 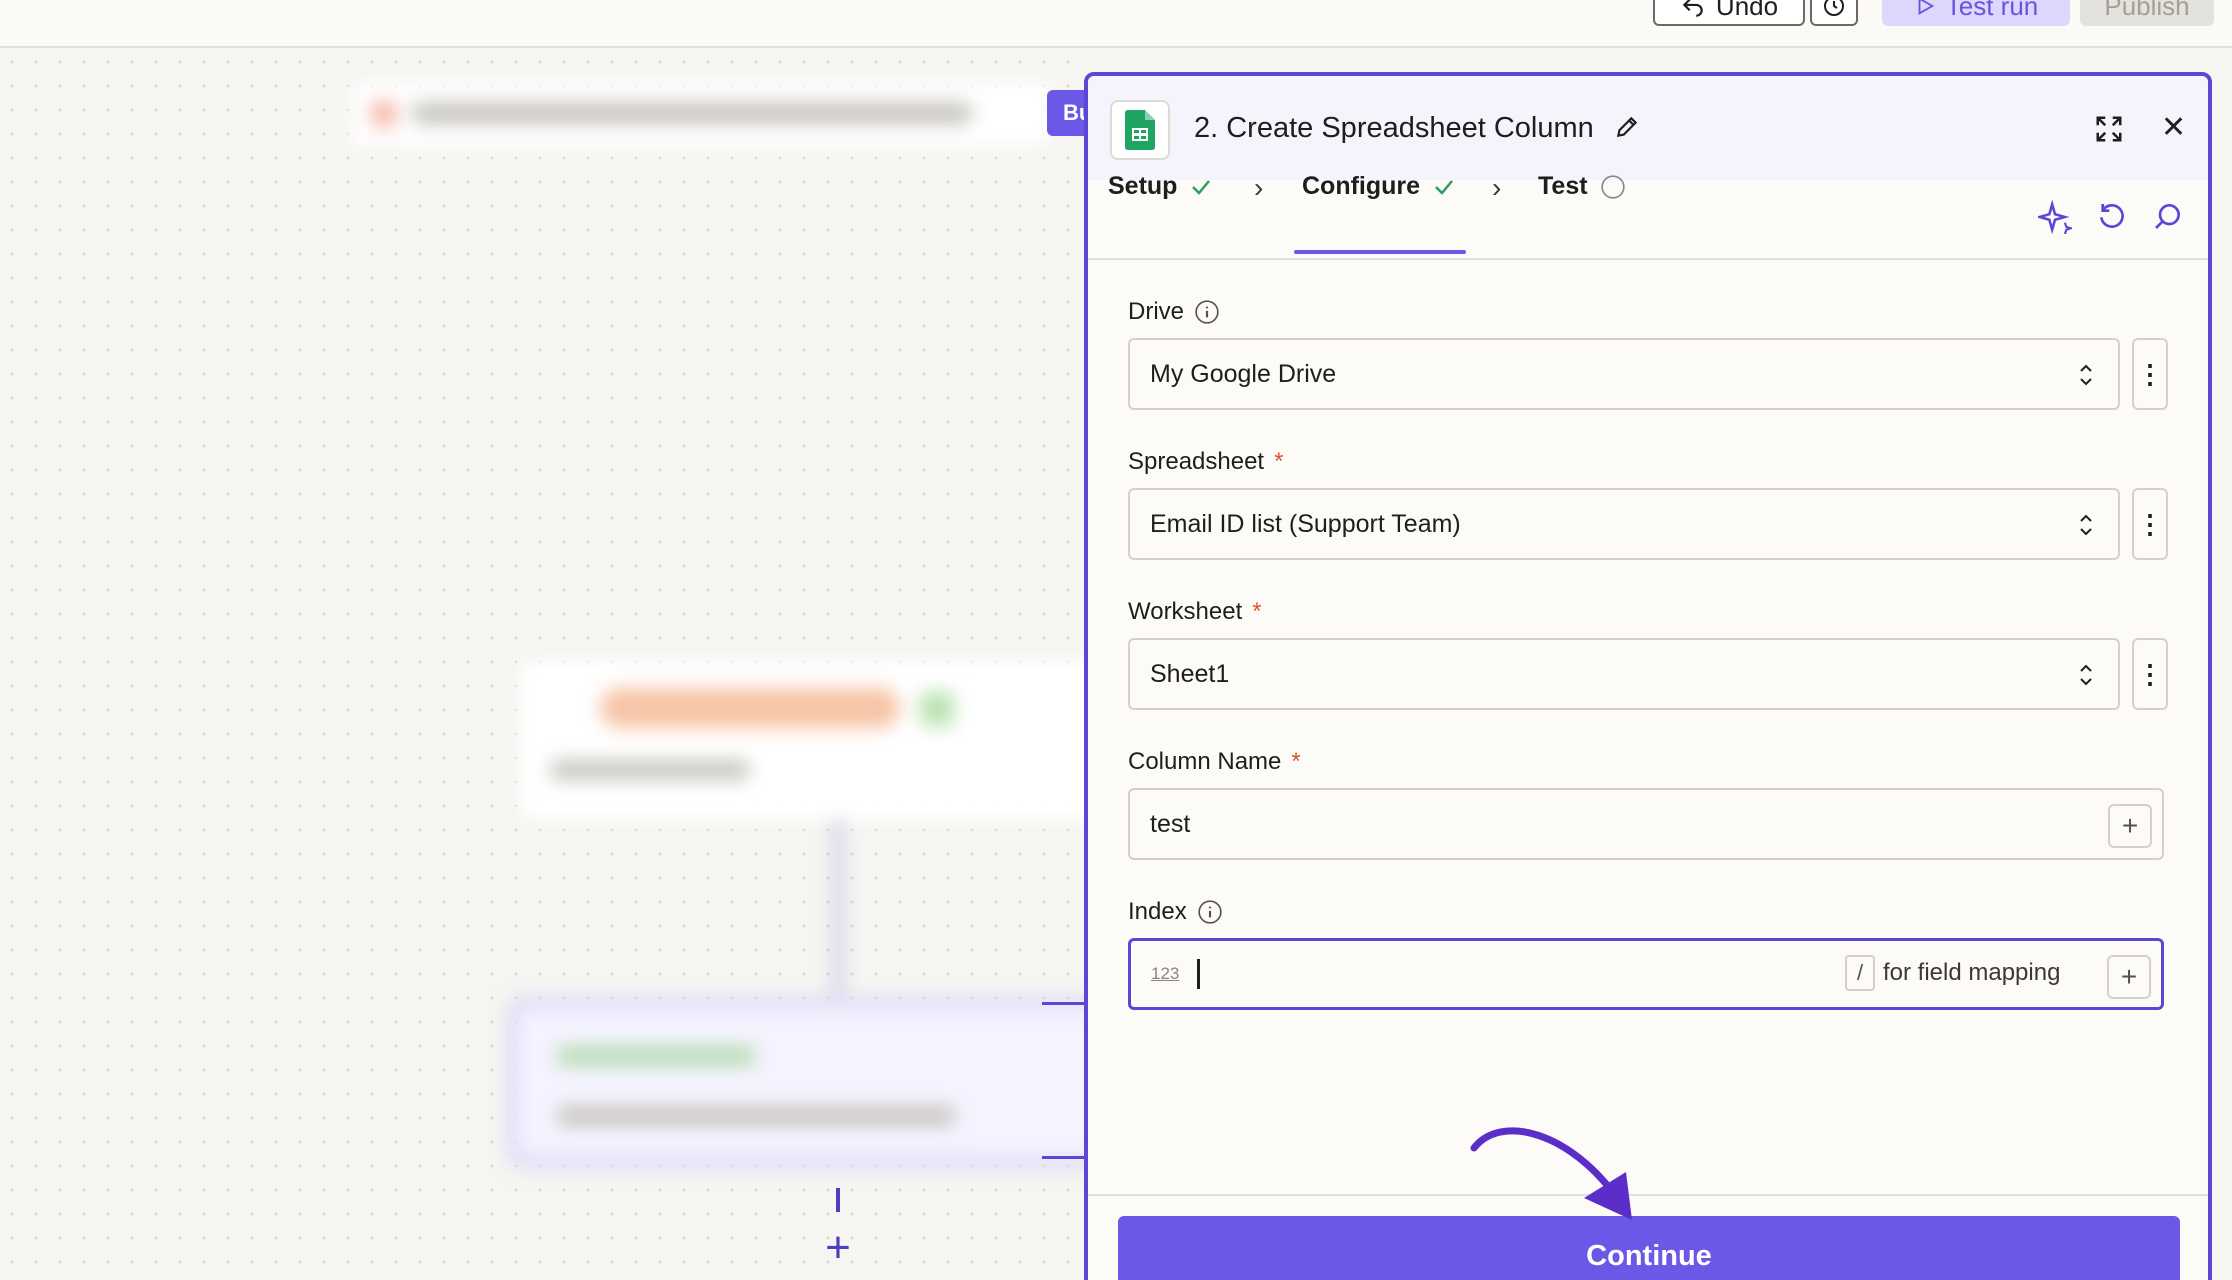 I want to click on drive-label: Drive, so click(x=1174, y=312).